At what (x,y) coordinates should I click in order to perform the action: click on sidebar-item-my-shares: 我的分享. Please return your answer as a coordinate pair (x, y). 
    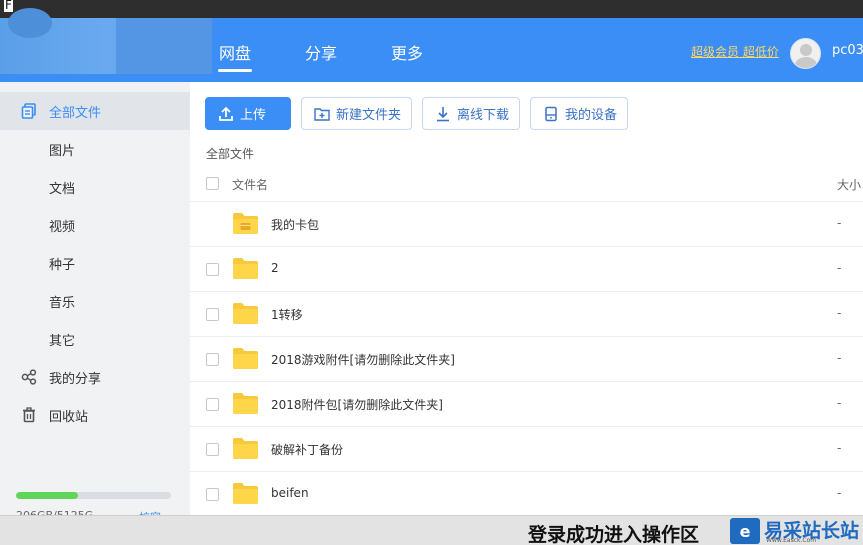
    Looking at the image, I should click on (95, 377).